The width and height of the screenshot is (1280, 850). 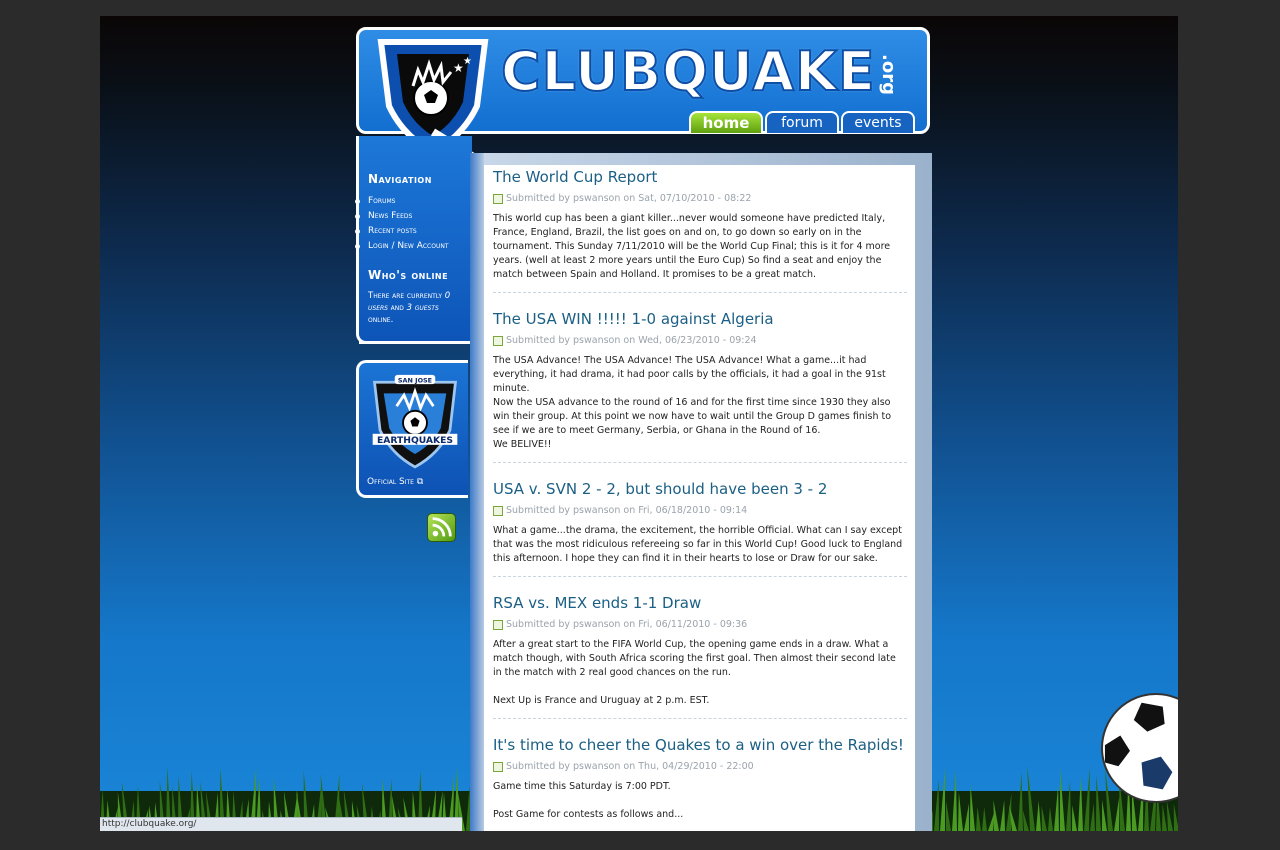 I want to click on official-site-link: Official Site ⧉, so click(x=395, y=482).